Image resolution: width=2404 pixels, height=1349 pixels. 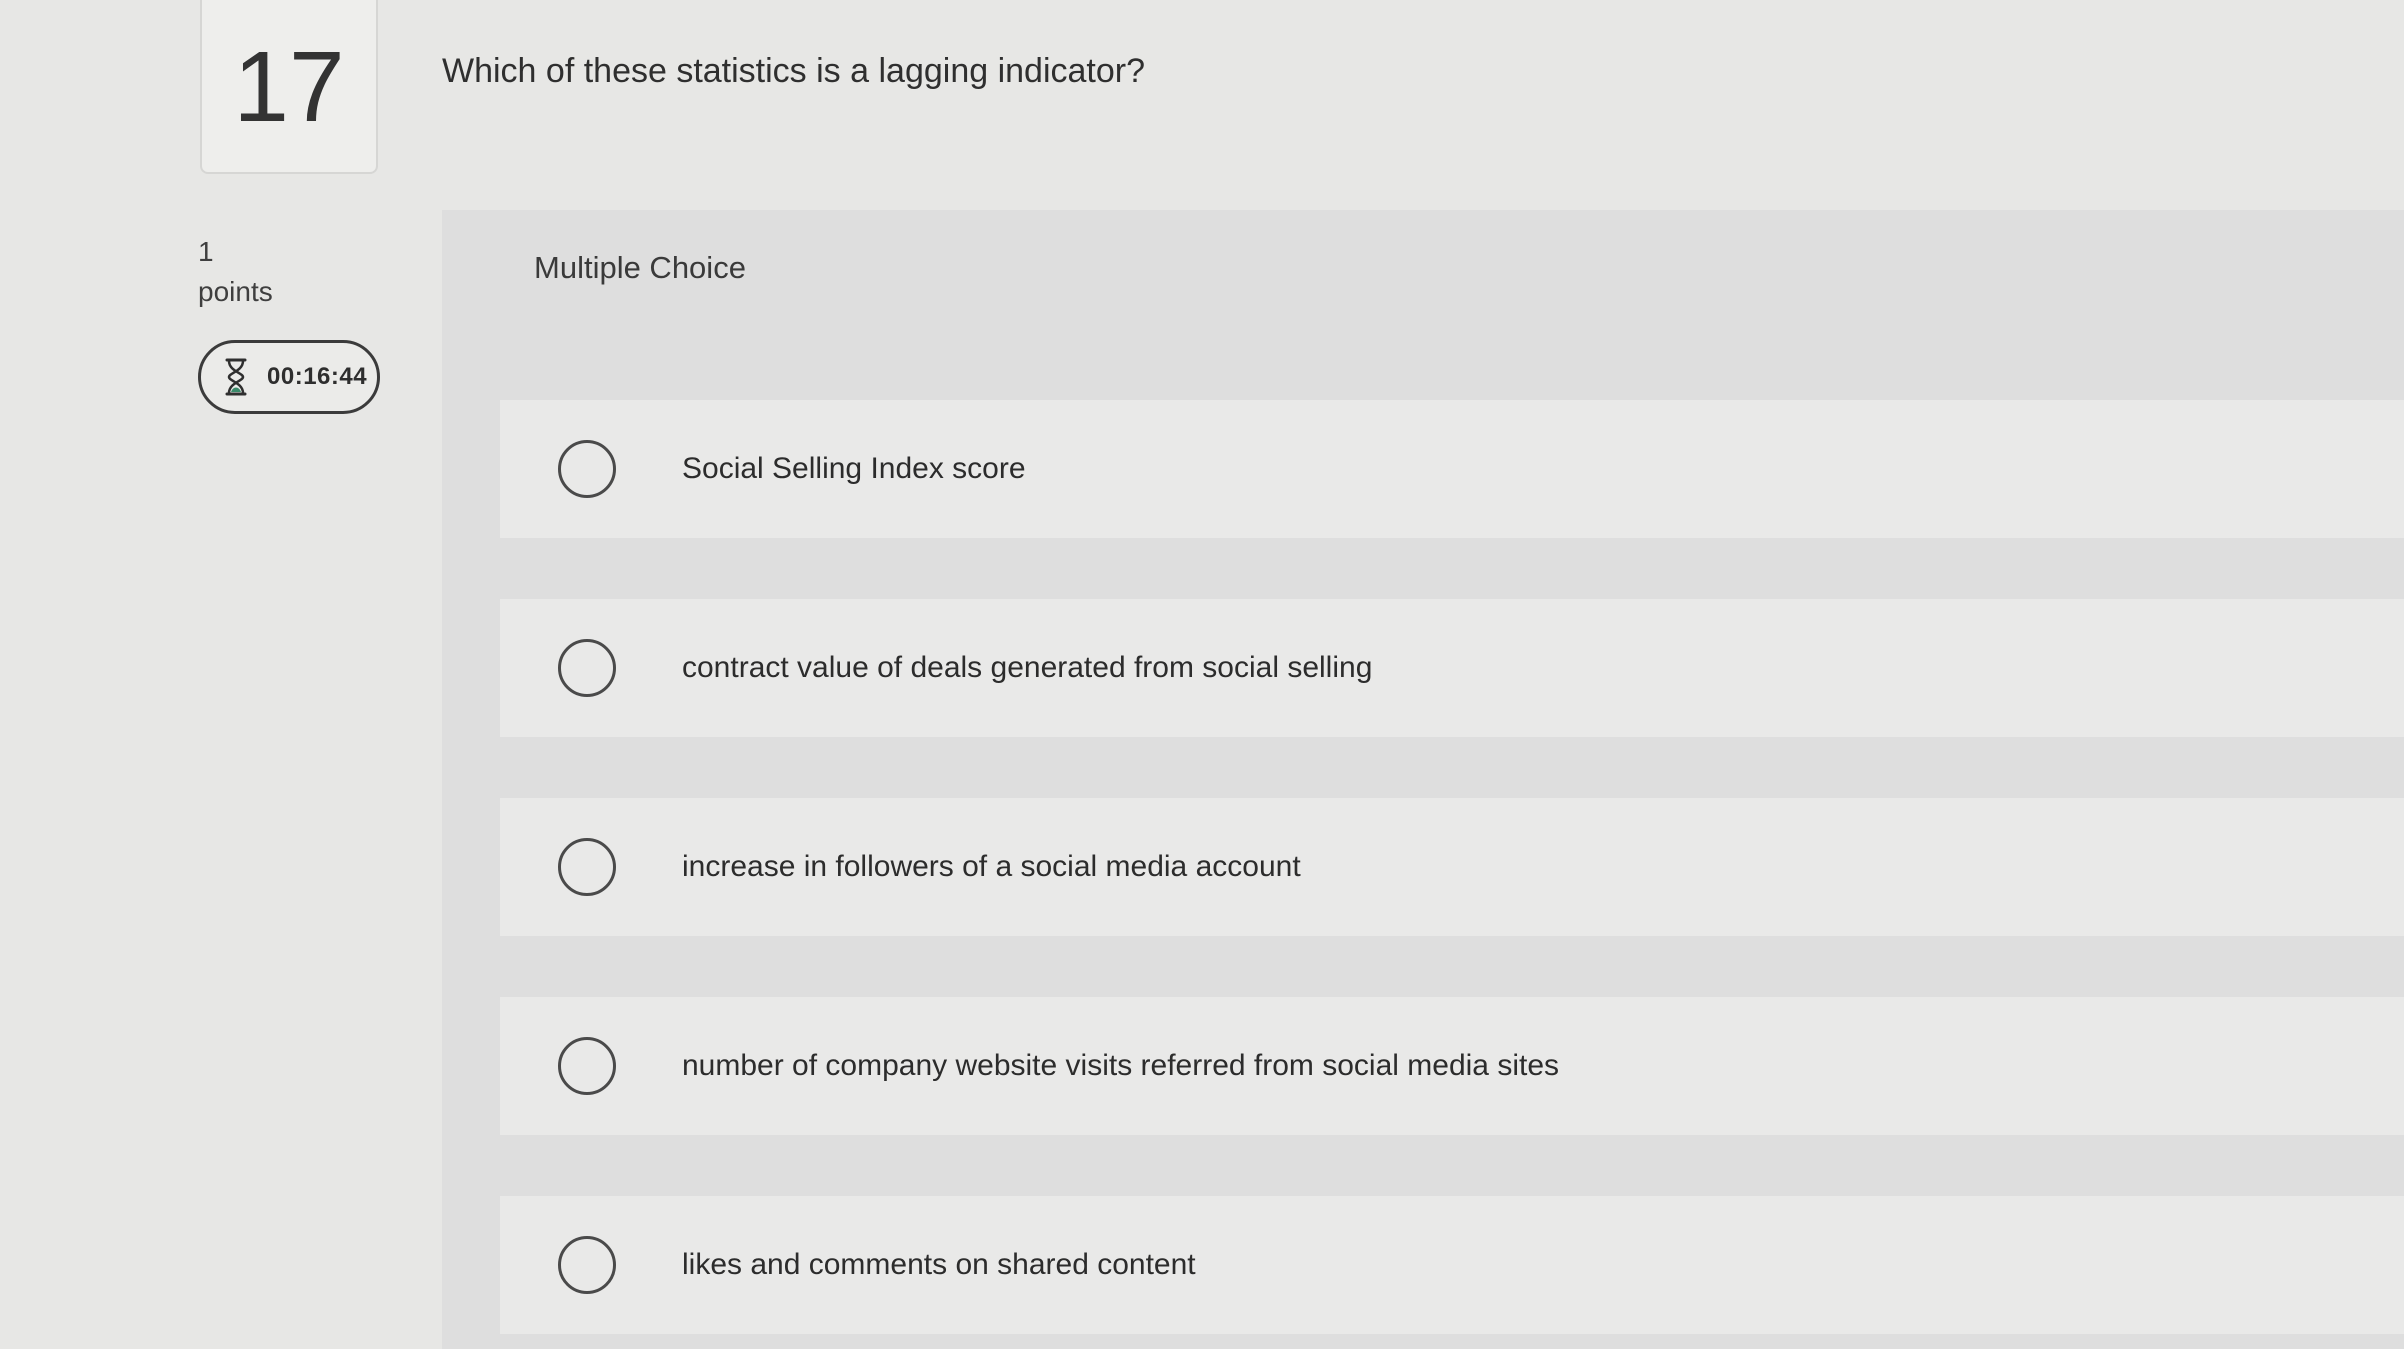 I want to click on points-label: points, so click(x=235, y=291).